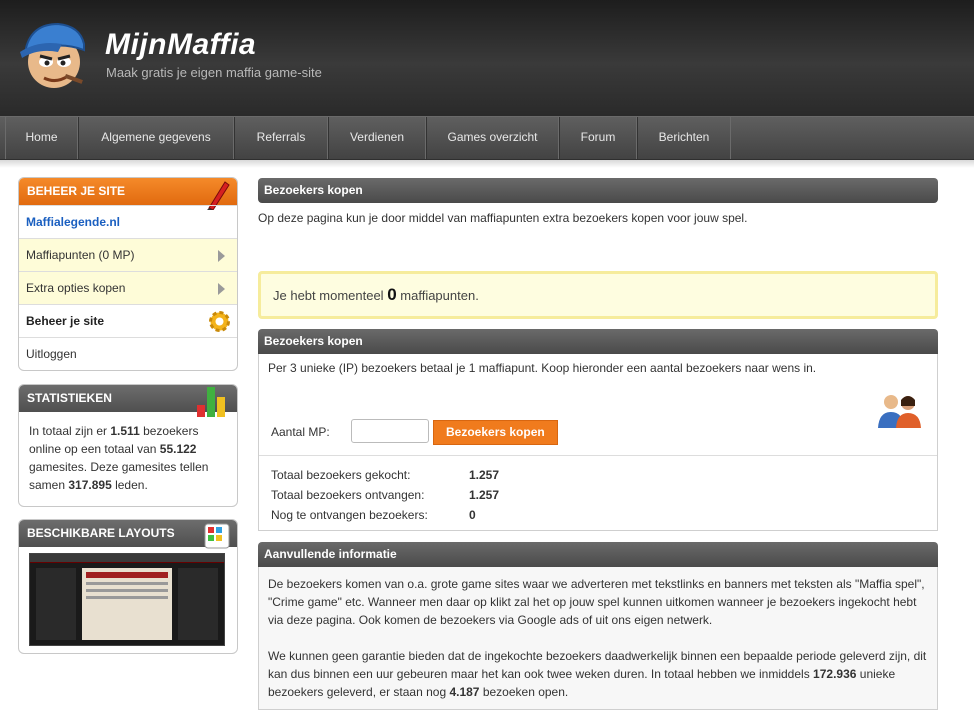 This screenshot has height=712, width=974. I want to click on preview-topbar, so click(127, 558).